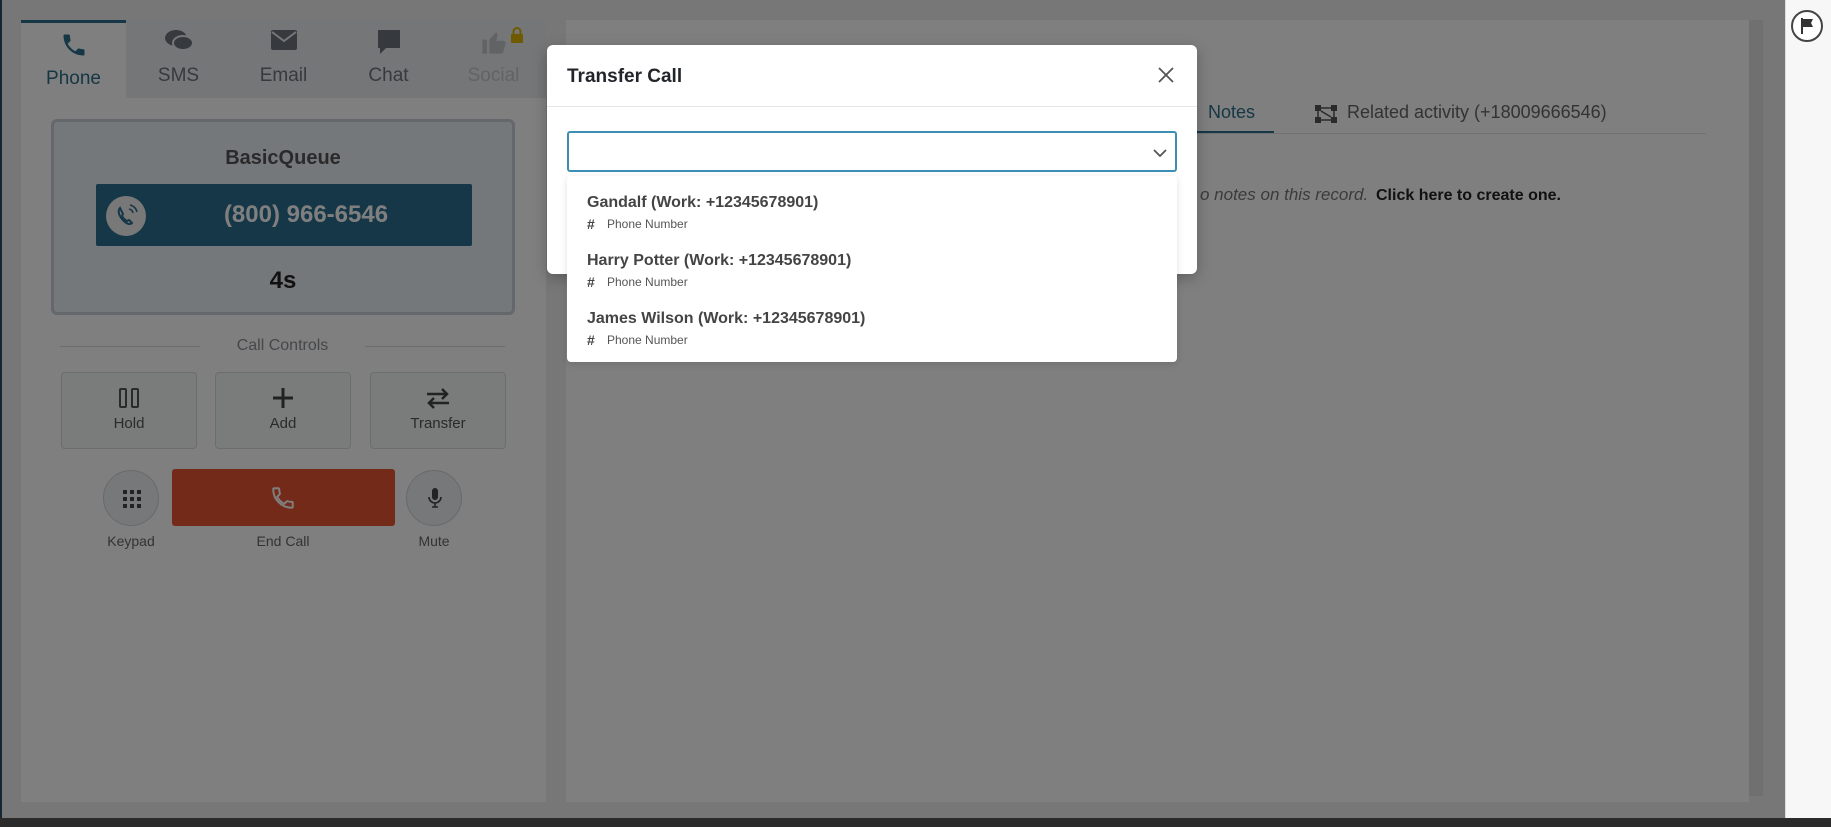  I want to click on transfer-target-select, so click(872, 151).